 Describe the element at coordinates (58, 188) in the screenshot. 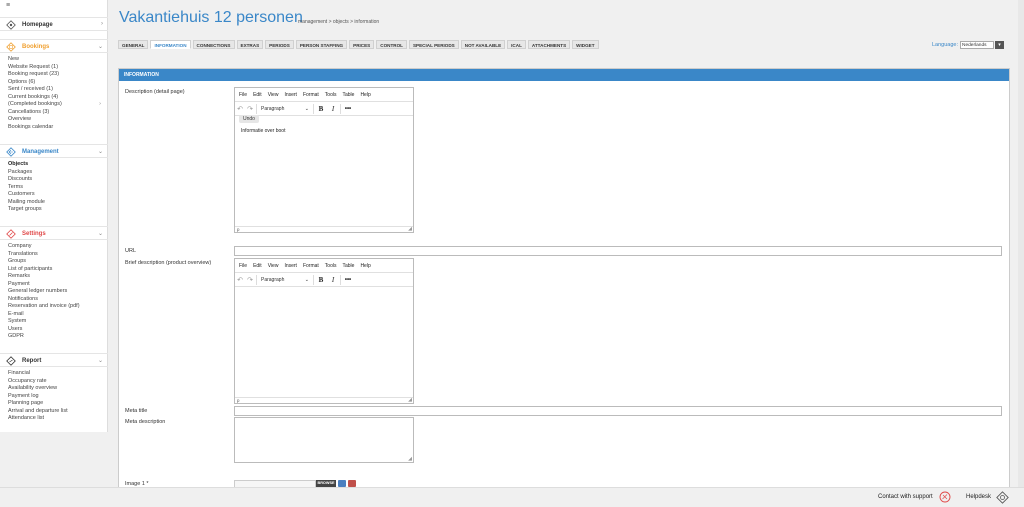

I see `sidebar-item-terms: Terms` at that location.